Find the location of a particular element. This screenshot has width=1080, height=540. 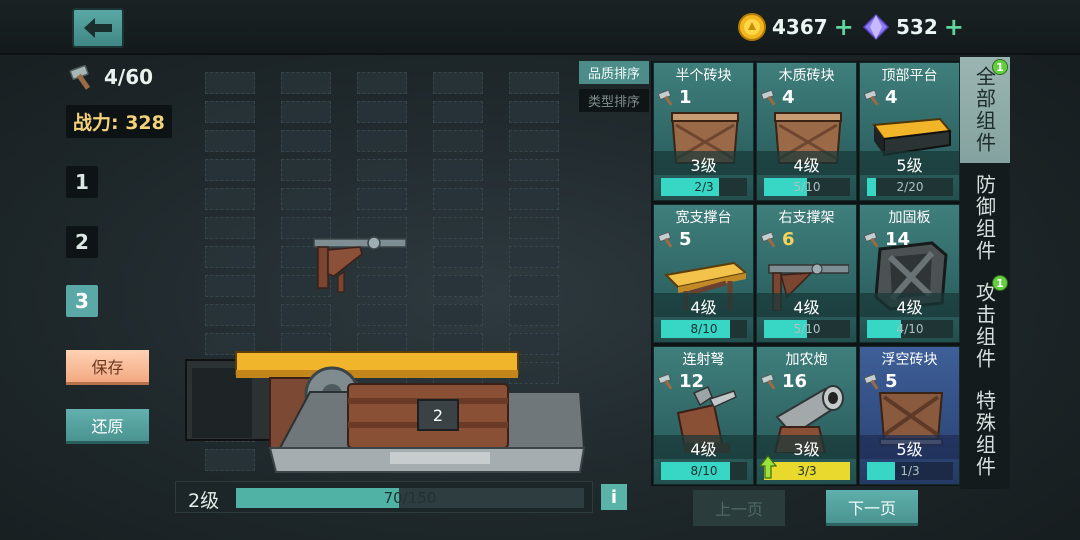

tab-label: 全部组件 is located at coordinates (984, 110).